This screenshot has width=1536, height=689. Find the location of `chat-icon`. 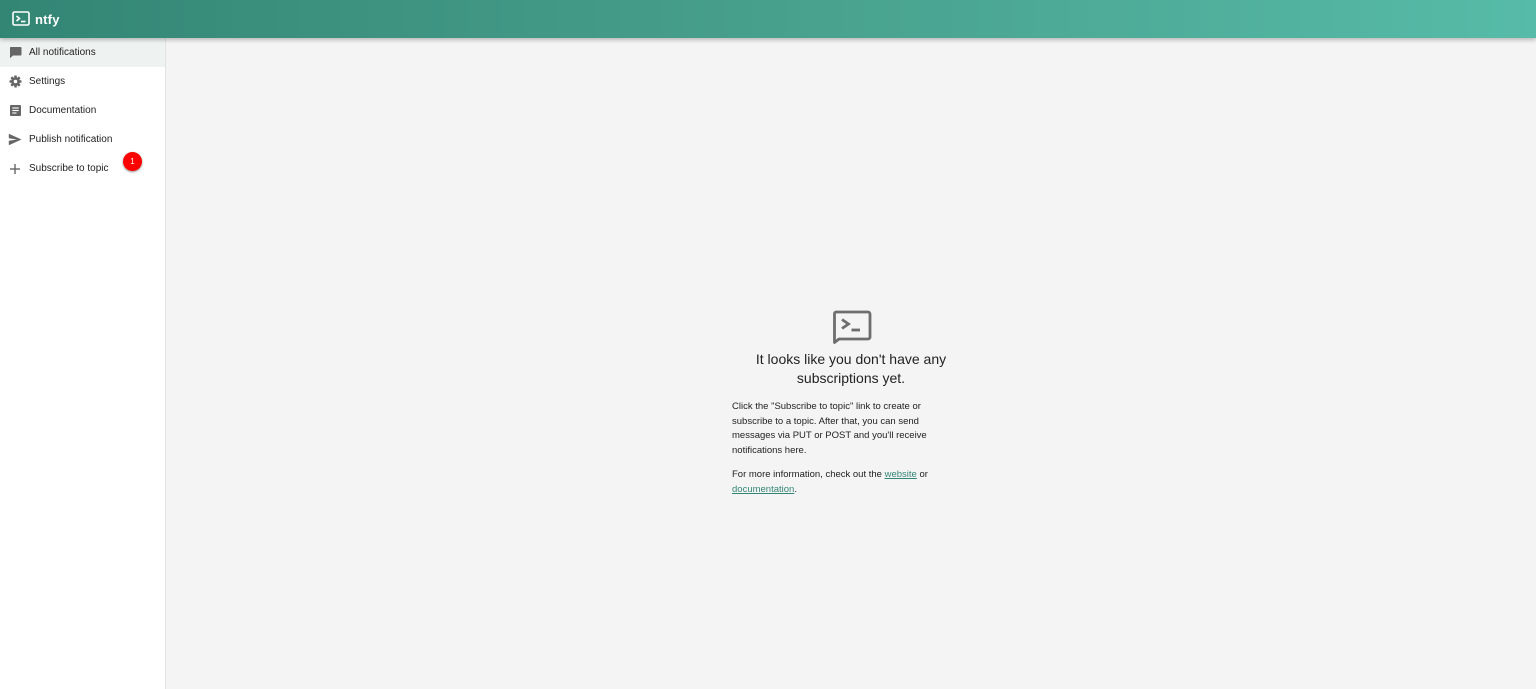

chat-icon is located at coordinates (15, 53).